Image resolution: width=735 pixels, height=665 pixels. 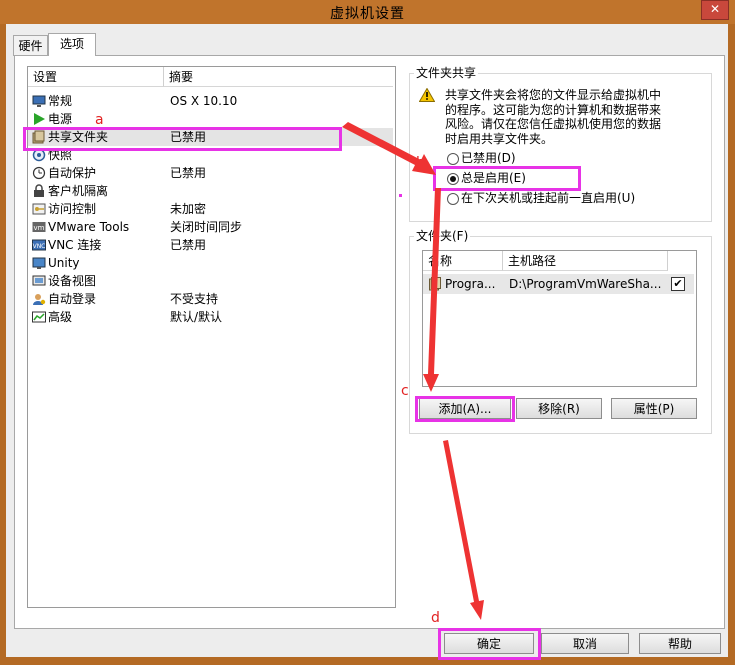 I want to click on monitor-icon, so click(x=39, y=101).